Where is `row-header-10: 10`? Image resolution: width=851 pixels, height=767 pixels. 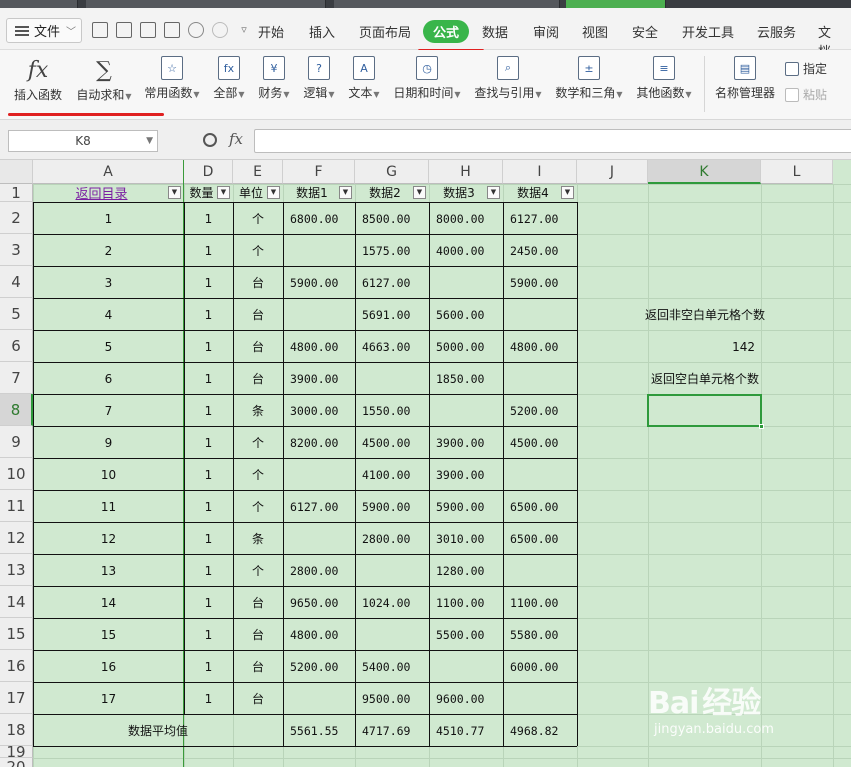
row-header-10: 10 is located at coordinates (16, 474).